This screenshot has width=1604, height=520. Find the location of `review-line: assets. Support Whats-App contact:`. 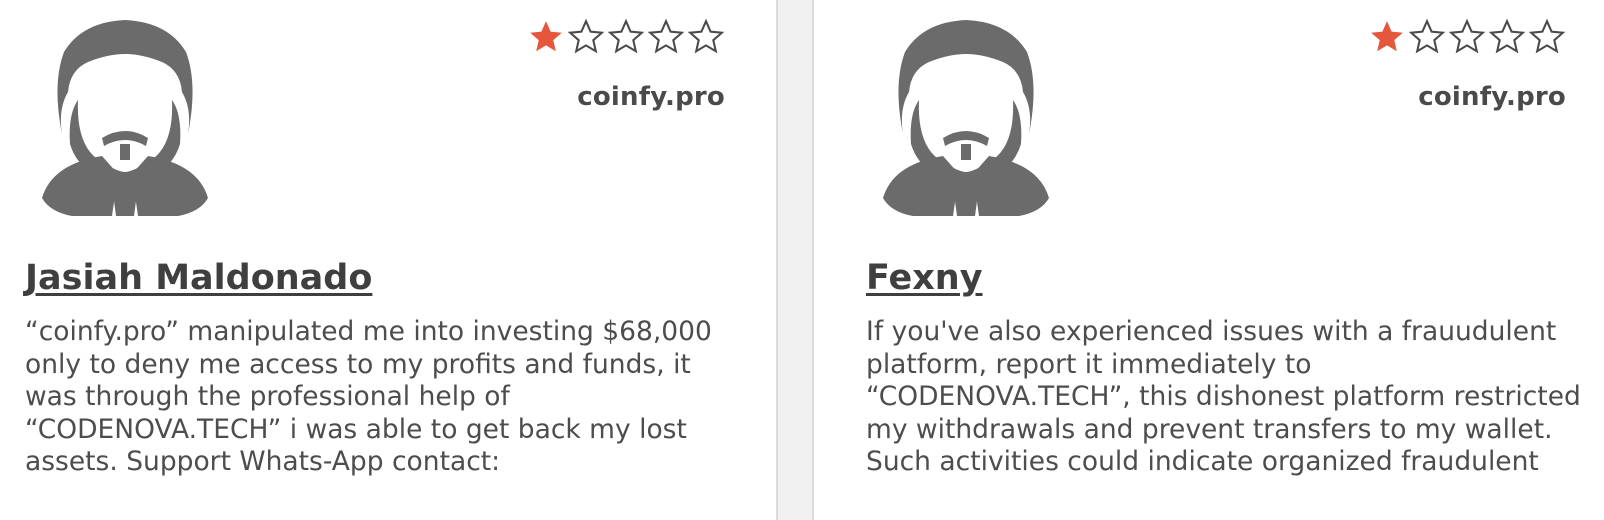

review-line: assets. Support Whats-App contact: is located at coordinates (263, 461).